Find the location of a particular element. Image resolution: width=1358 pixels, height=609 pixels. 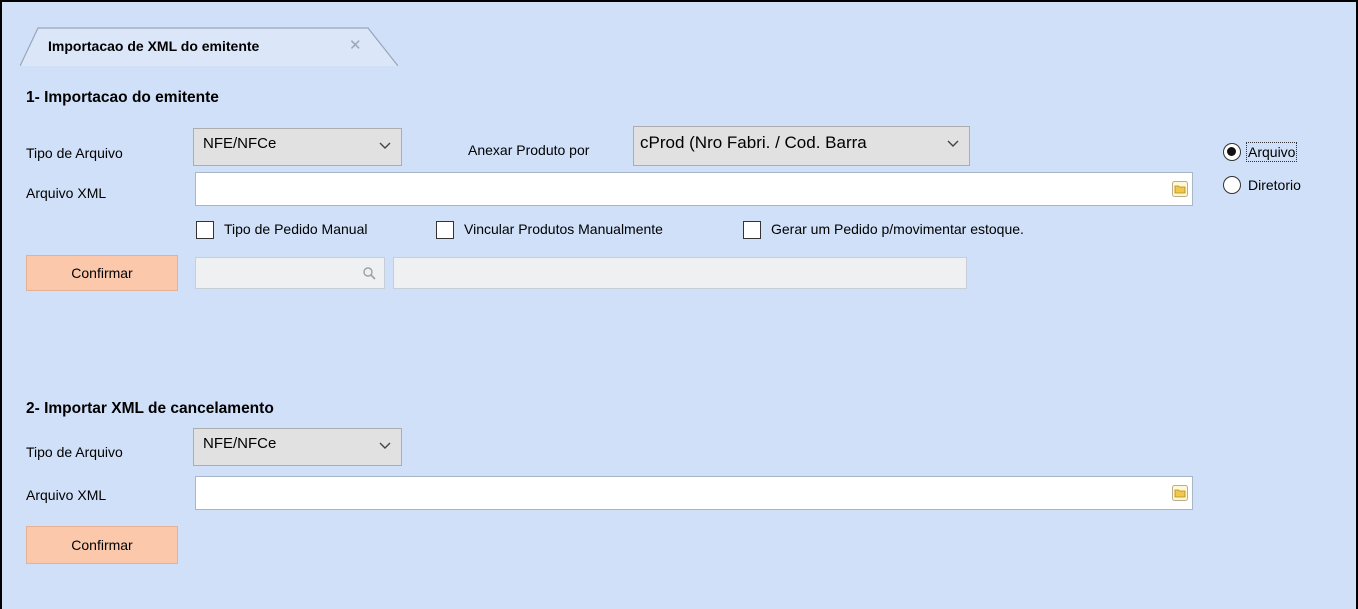

checkbox-tipo-pedido-manual is located at coordinates (205, 230).